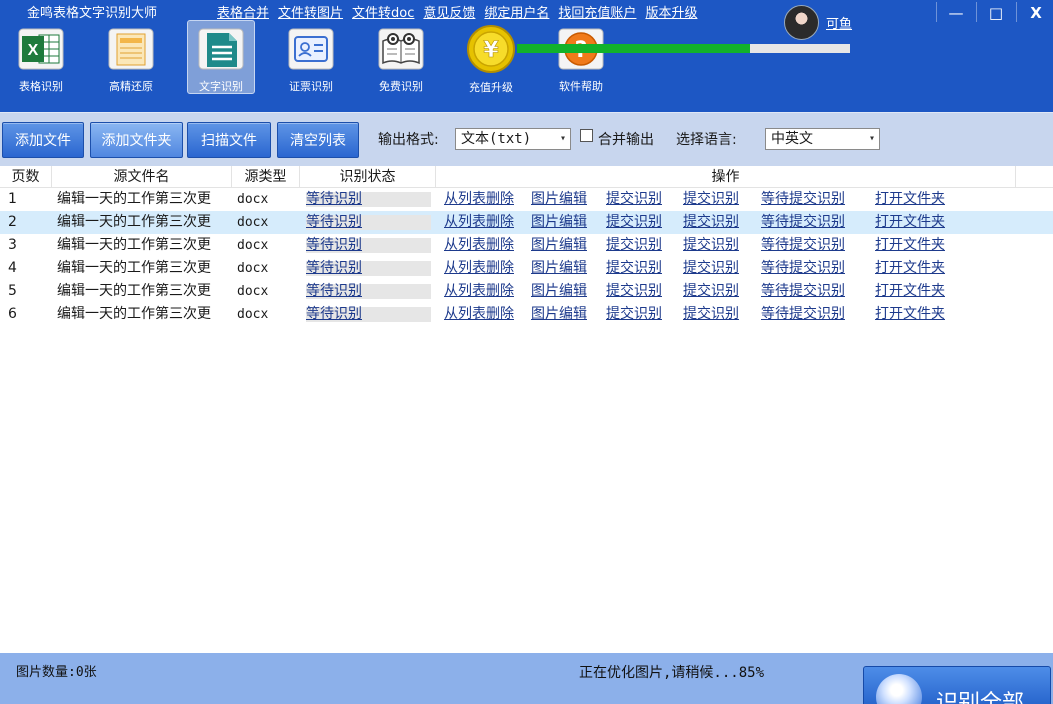  I want to click on column-header-filename: 源文件名, so click(142, 177).